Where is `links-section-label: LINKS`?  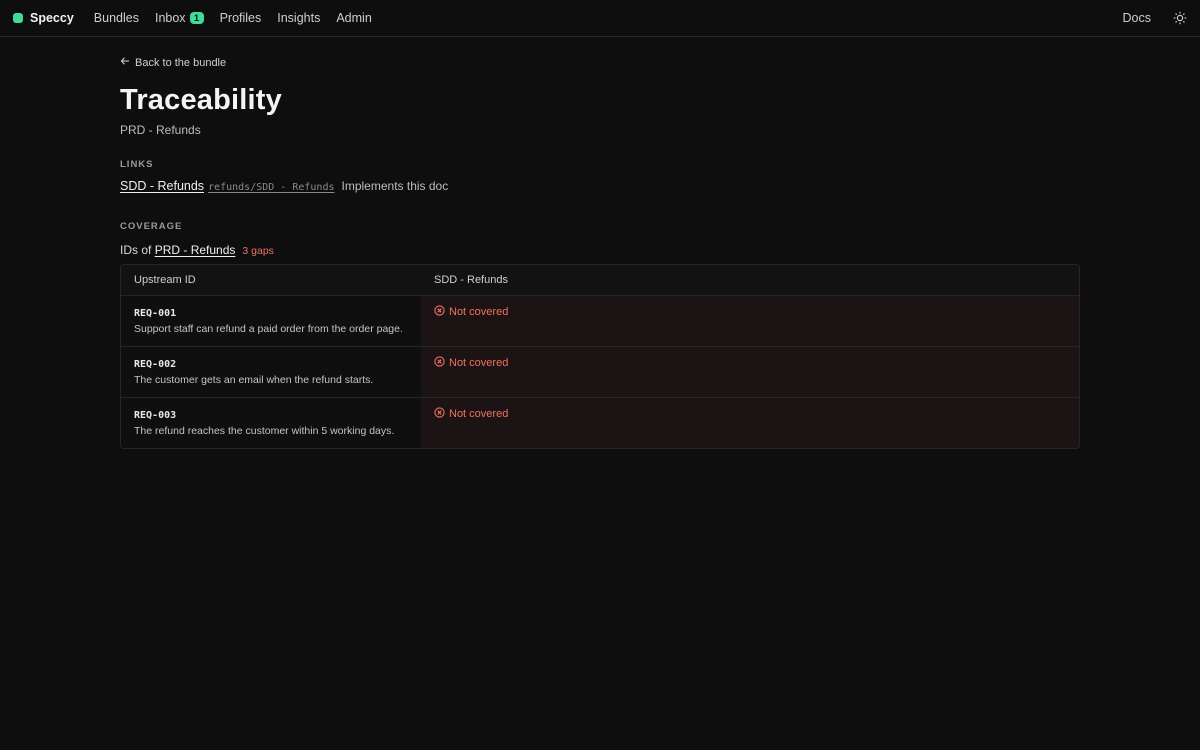
links-section-label: LINKS is located at coordinates (137, 164).